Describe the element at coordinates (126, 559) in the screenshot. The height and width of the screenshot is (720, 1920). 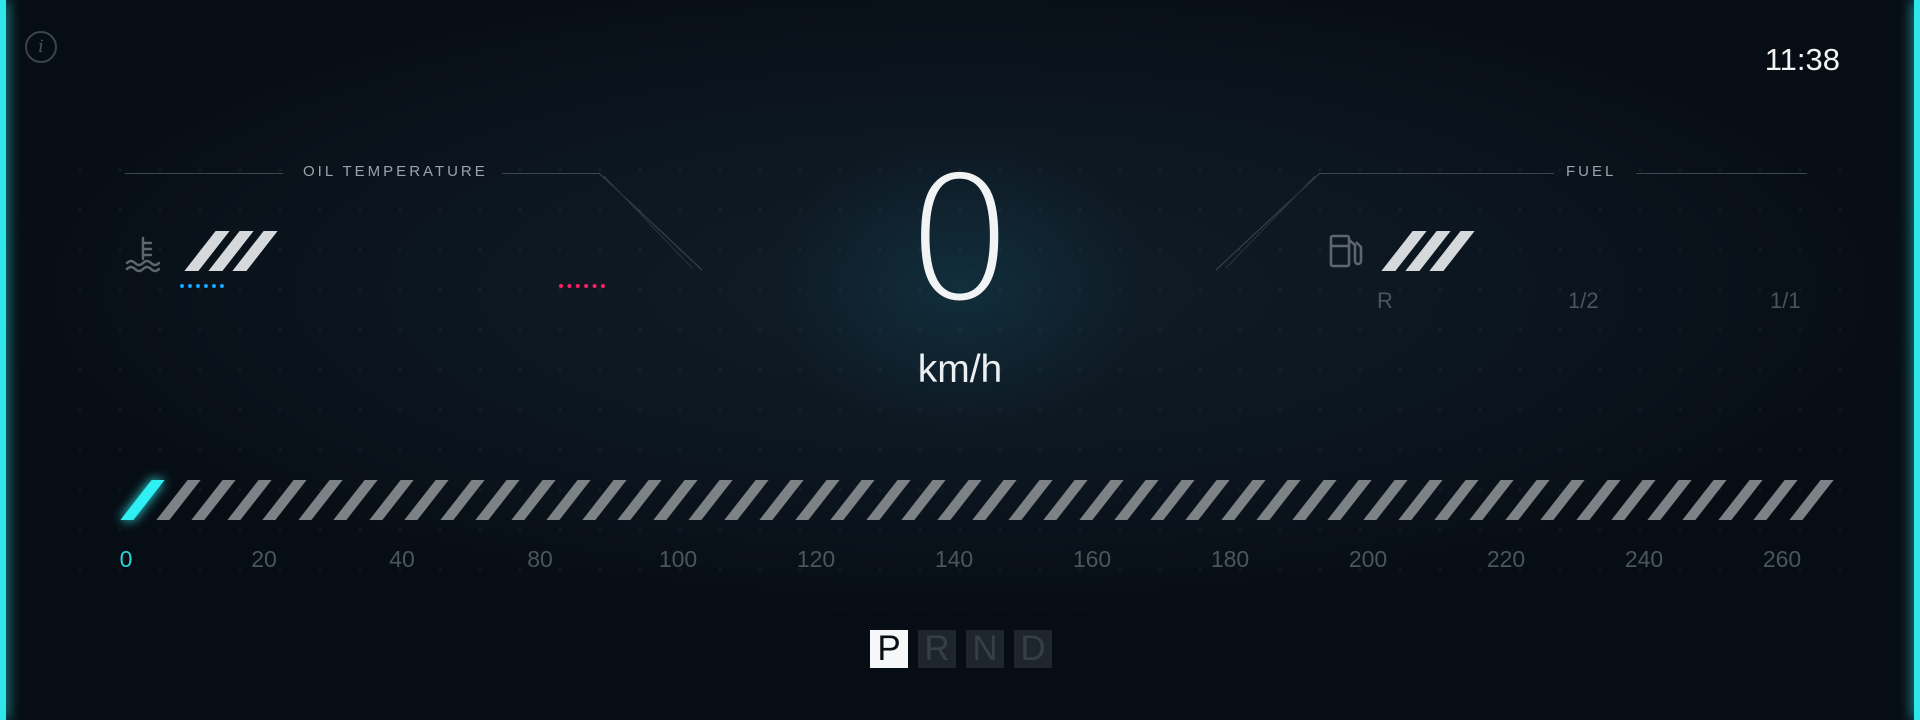
I see `speed-tick: 0` at that location.